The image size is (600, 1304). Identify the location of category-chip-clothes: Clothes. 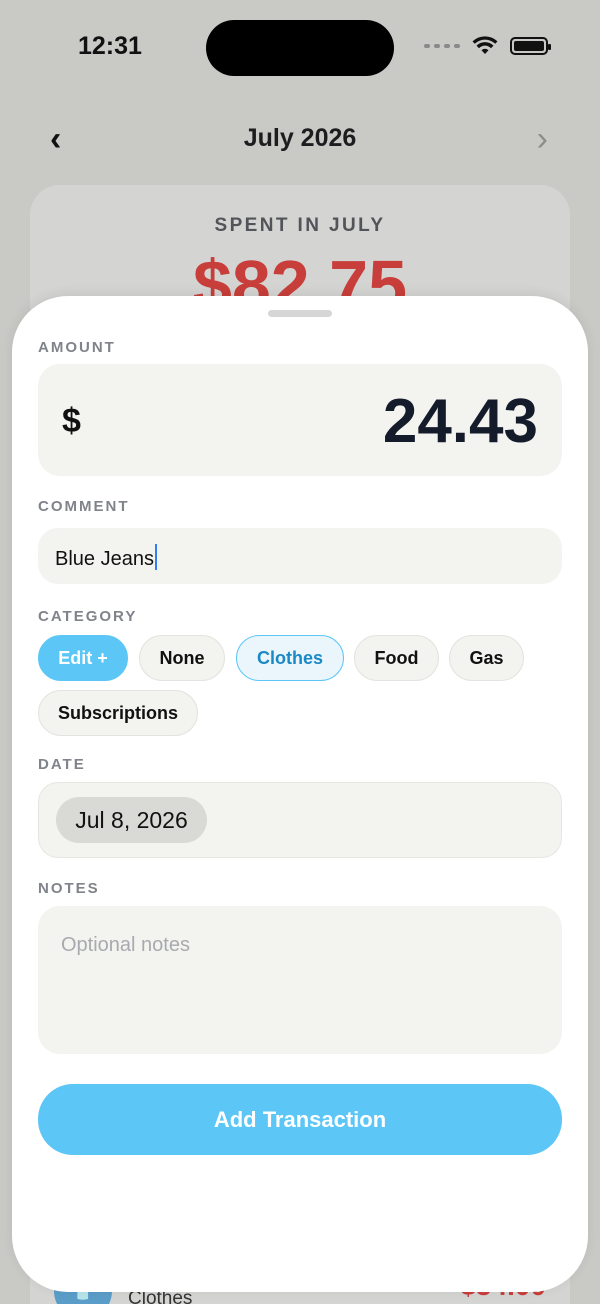
(290, 658).